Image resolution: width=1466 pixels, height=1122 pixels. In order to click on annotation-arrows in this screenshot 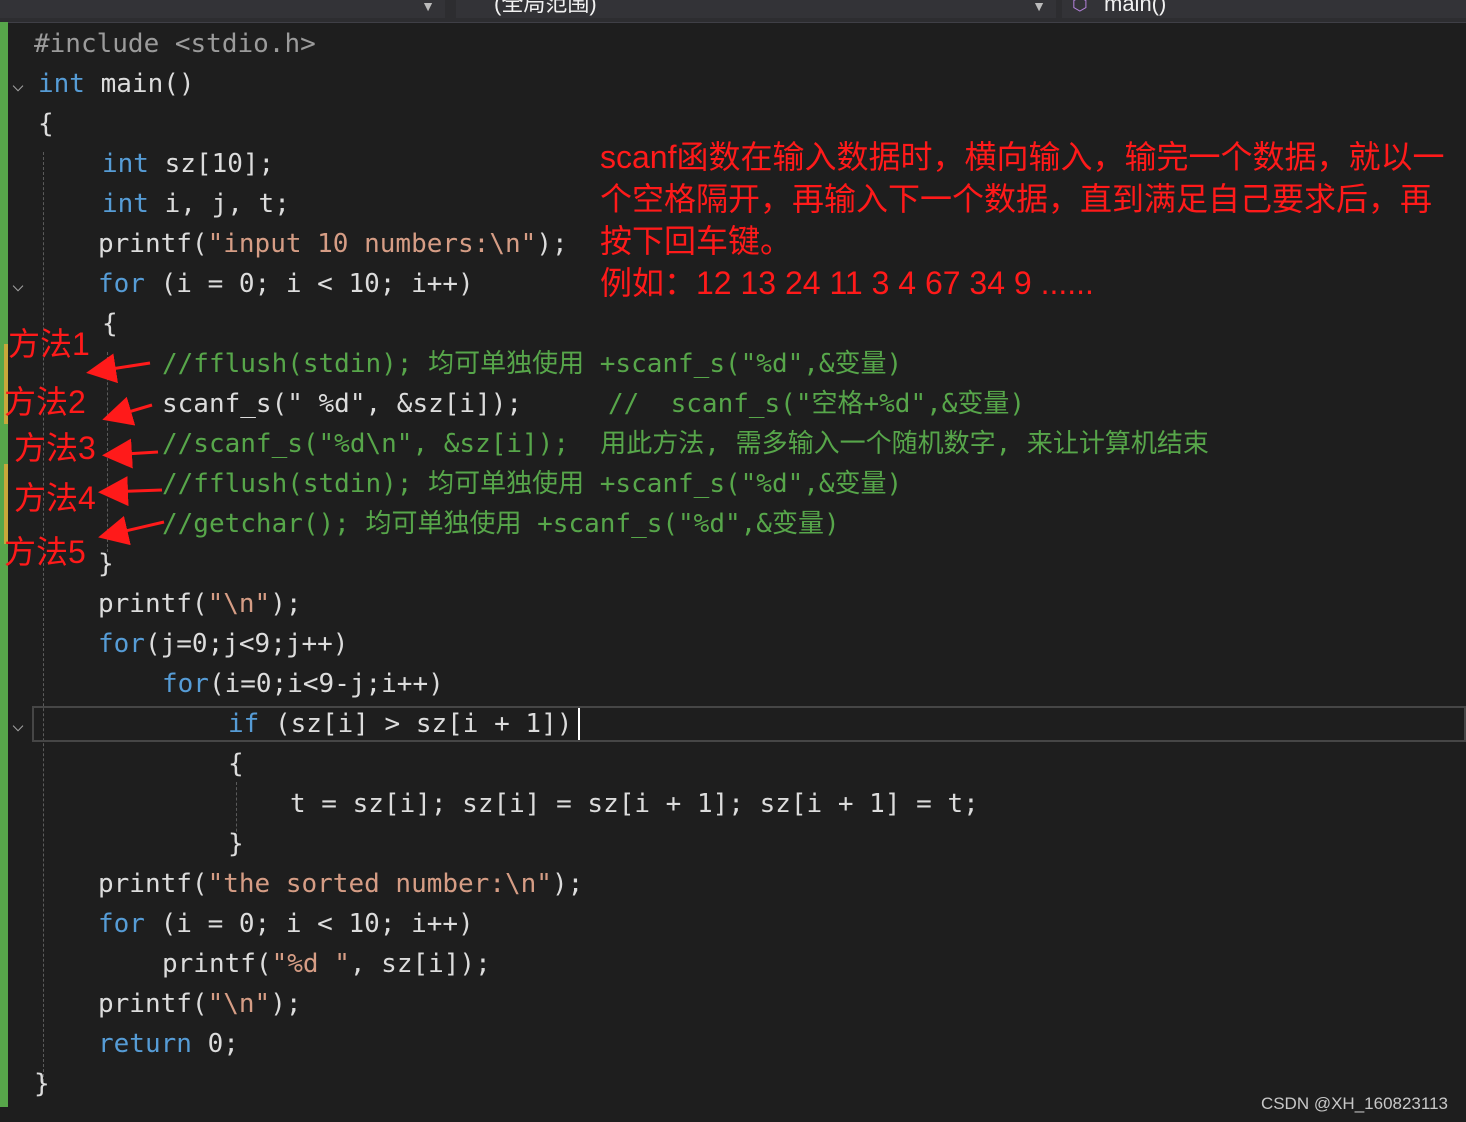, I will do `click(125, 449)`.